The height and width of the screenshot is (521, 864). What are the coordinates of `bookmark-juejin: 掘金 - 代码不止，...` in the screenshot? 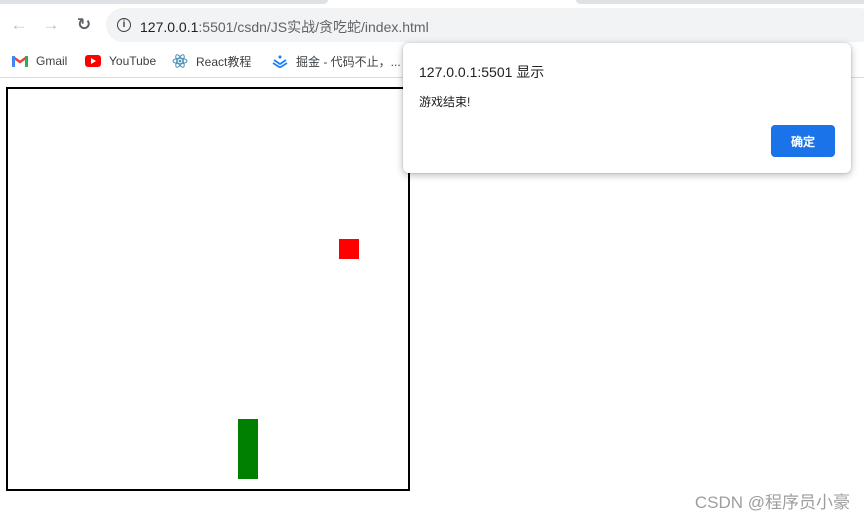 It's located at (336, 61).